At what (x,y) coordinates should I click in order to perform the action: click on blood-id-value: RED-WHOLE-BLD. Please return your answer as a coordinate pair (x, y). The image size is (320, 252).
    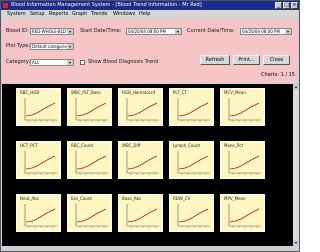
    Looking at the image, I should click on (49, 31).